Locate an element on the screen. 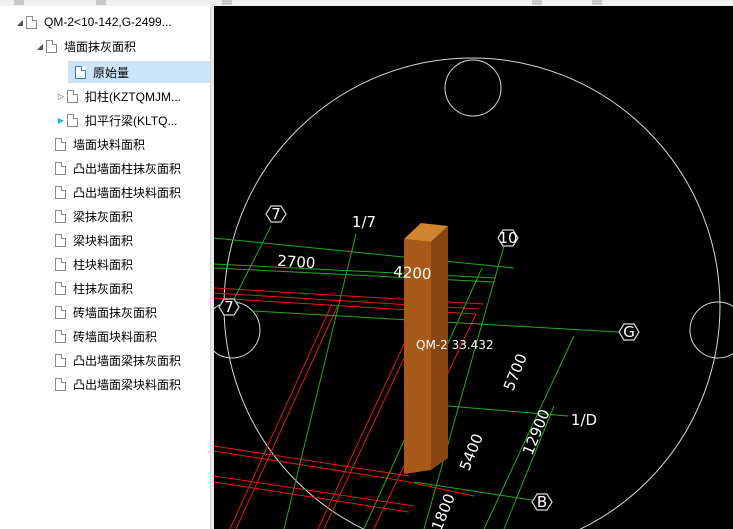 Image resolution: width=733 pixels, height=529 pixels. tree-node-label: 凸出墙面梁抹灰面积 is located at coordinates (127, 360).